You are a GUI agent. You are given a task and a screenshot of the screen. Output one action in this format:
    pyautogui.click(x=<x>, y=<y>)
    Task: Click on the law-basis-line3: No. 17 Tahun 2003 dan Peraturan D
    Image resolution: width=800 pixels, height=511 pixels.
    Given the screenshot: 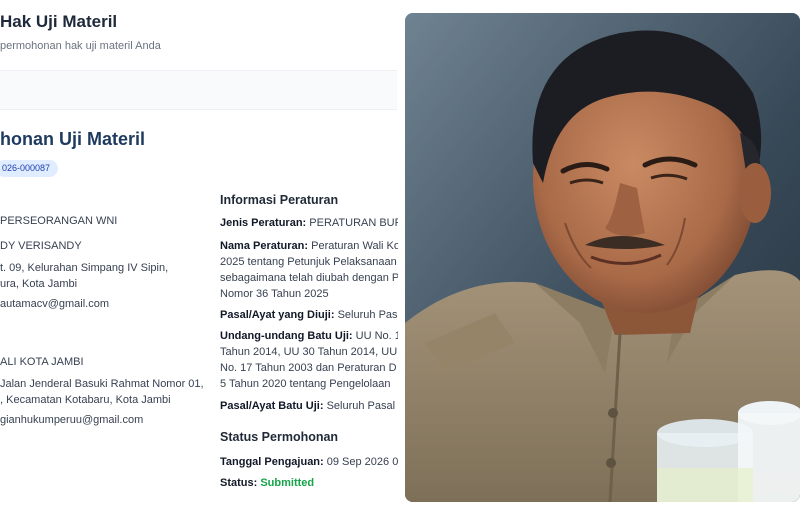 What is the action you would take?
    pyautogui.click(x=308, y=368)
    